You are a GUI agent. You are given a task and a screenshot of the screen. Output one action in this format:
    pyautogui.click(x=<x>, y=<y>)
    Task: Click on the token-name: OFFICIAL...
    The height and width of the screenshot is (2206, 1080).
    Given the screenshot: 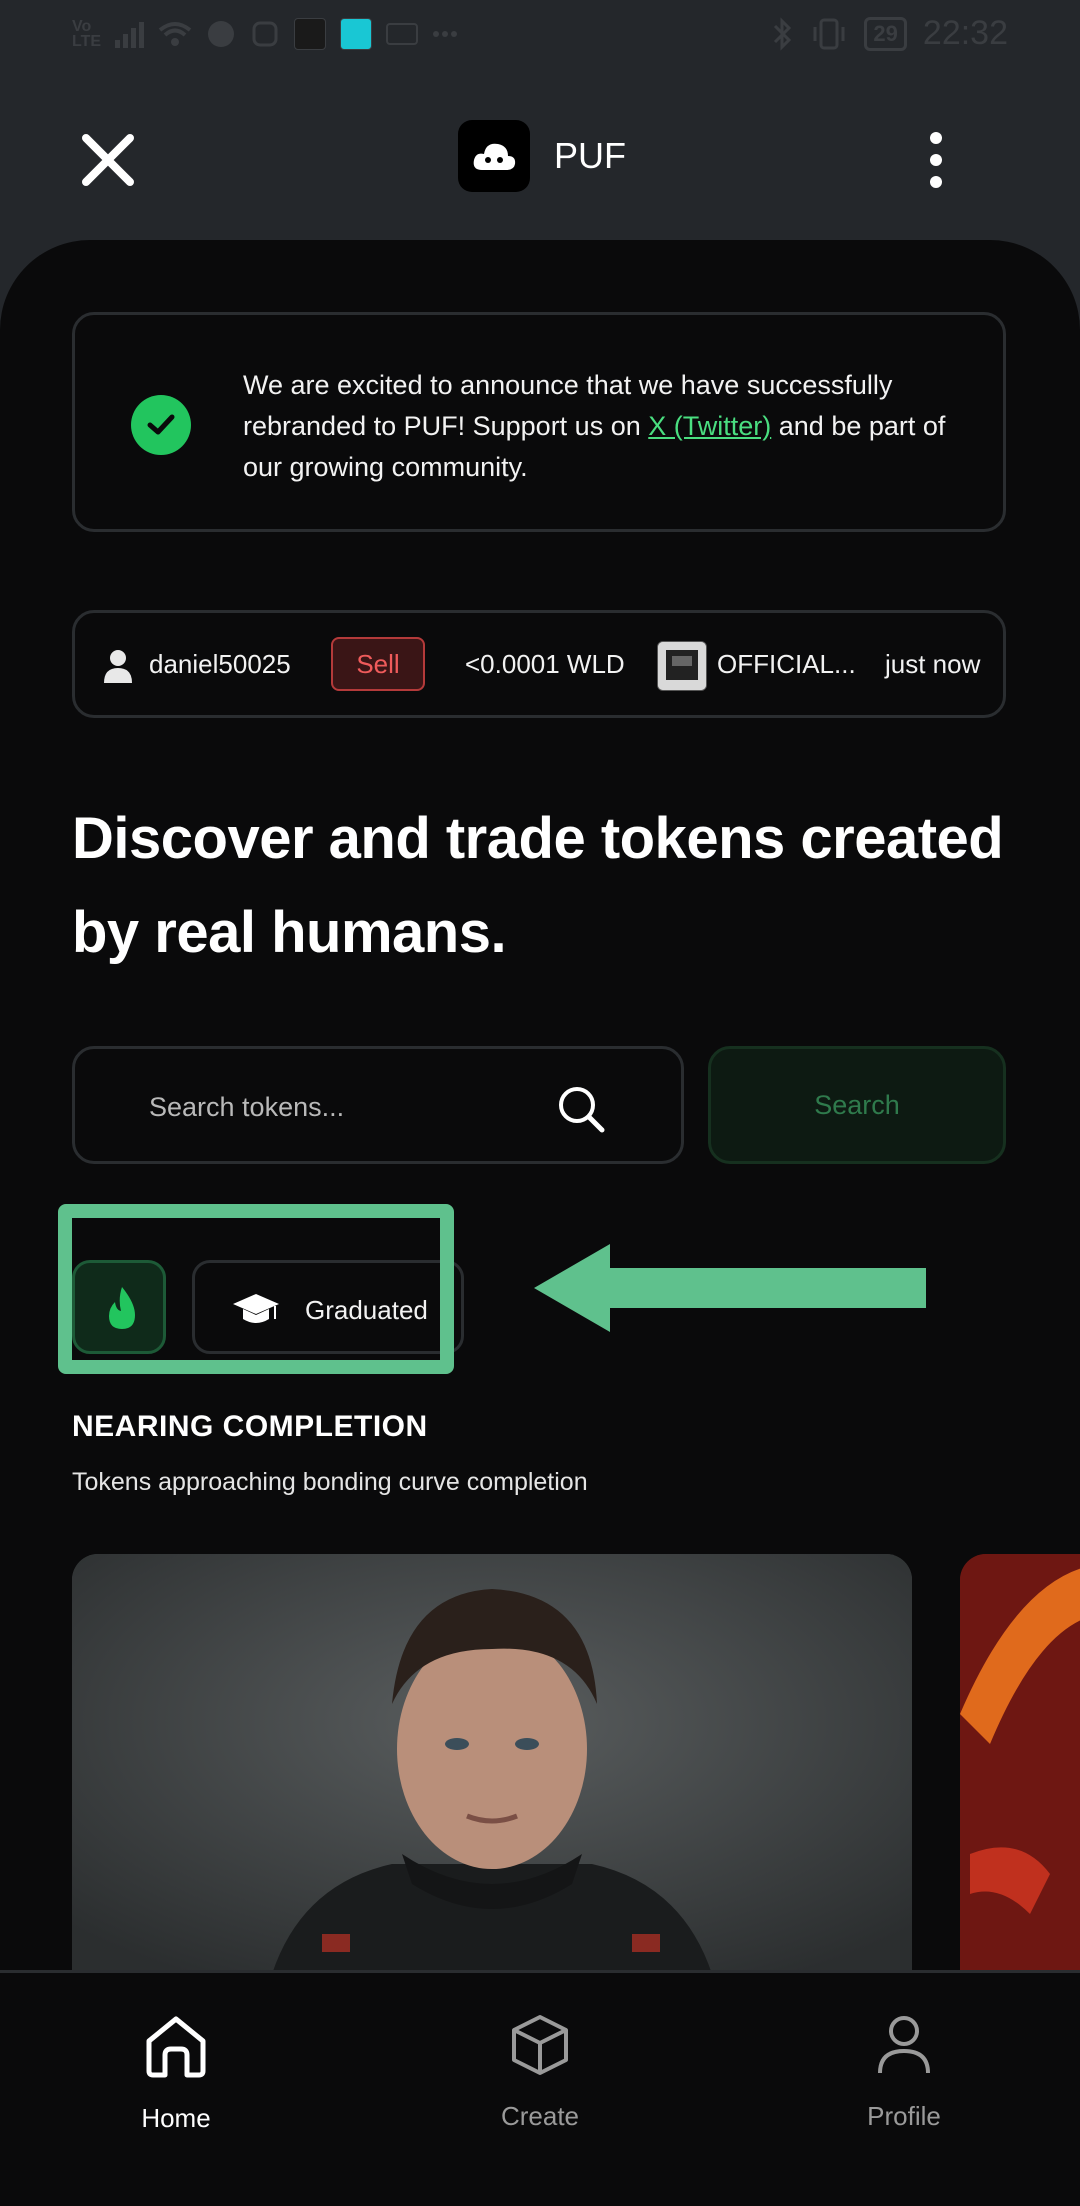 What is the action you would take?
    pyautogui.click(x=786, y=664)
    